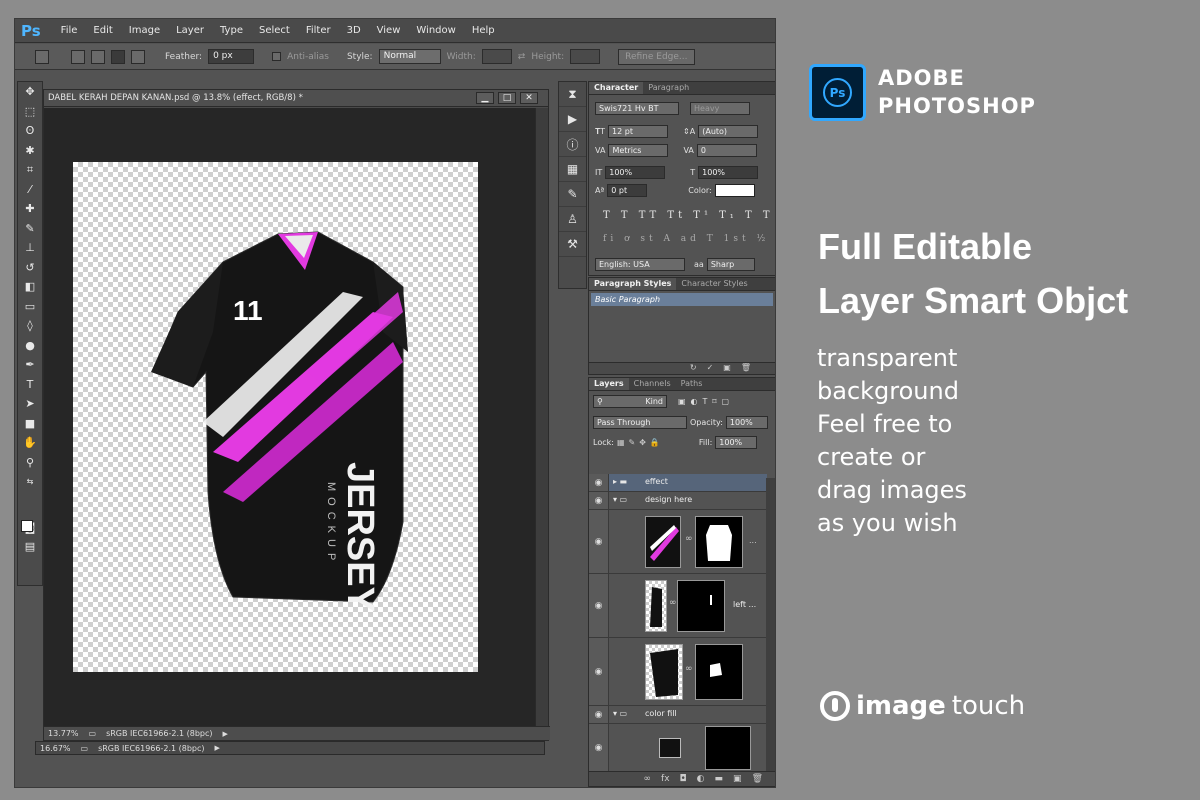 The image size is (1200, 800). Describe the element at coordinates (27, 526) in the screenshot. I see `foreground-color-swatch` at that location.